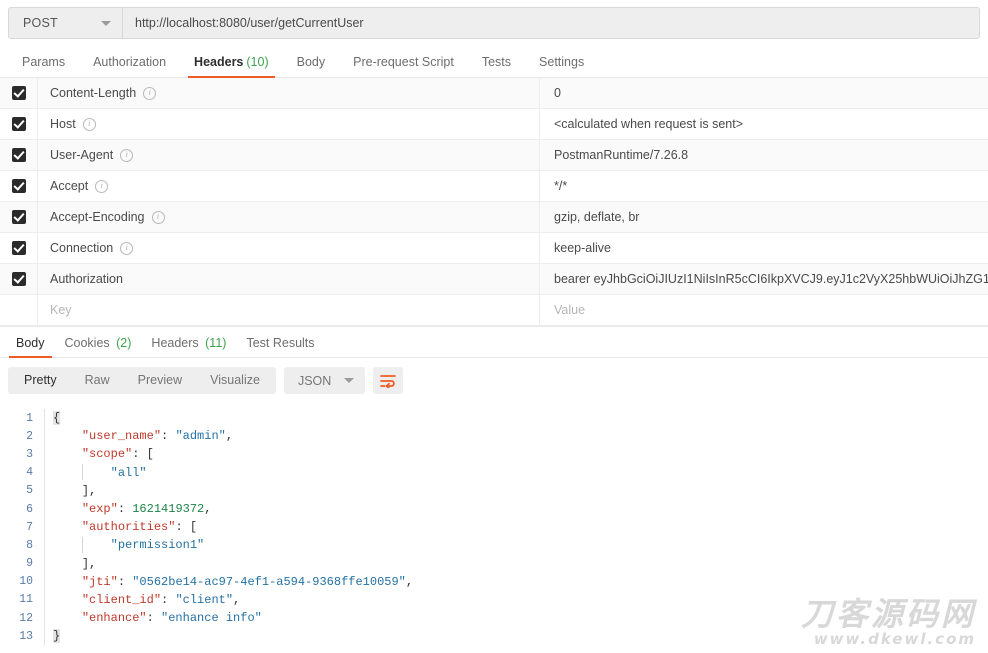  Describe the element at coordinates (231, 66) in the screenshot. I see `request-tab-headers: Headers (10)` at that location.